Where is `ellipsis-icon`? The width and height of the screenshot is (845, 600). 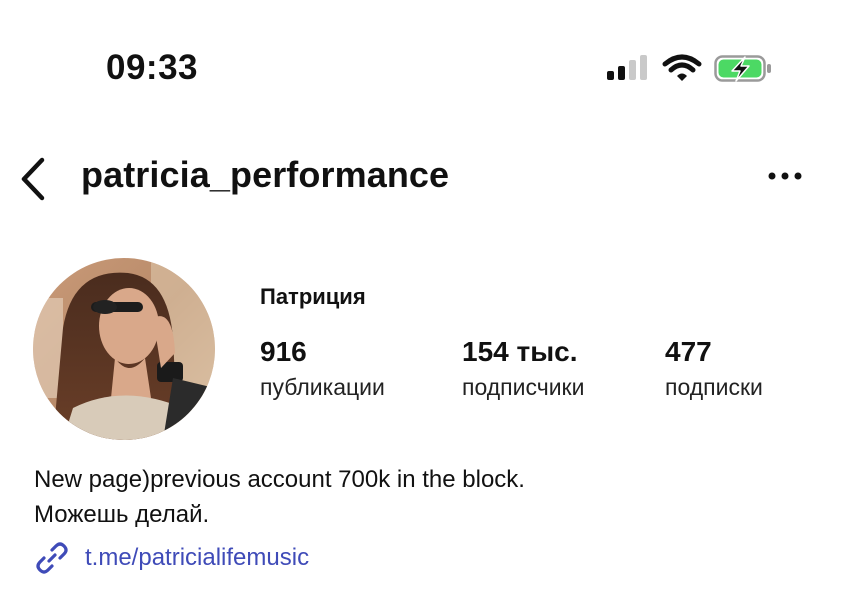
ellipsis-icon is located at coordinates (785, 176).